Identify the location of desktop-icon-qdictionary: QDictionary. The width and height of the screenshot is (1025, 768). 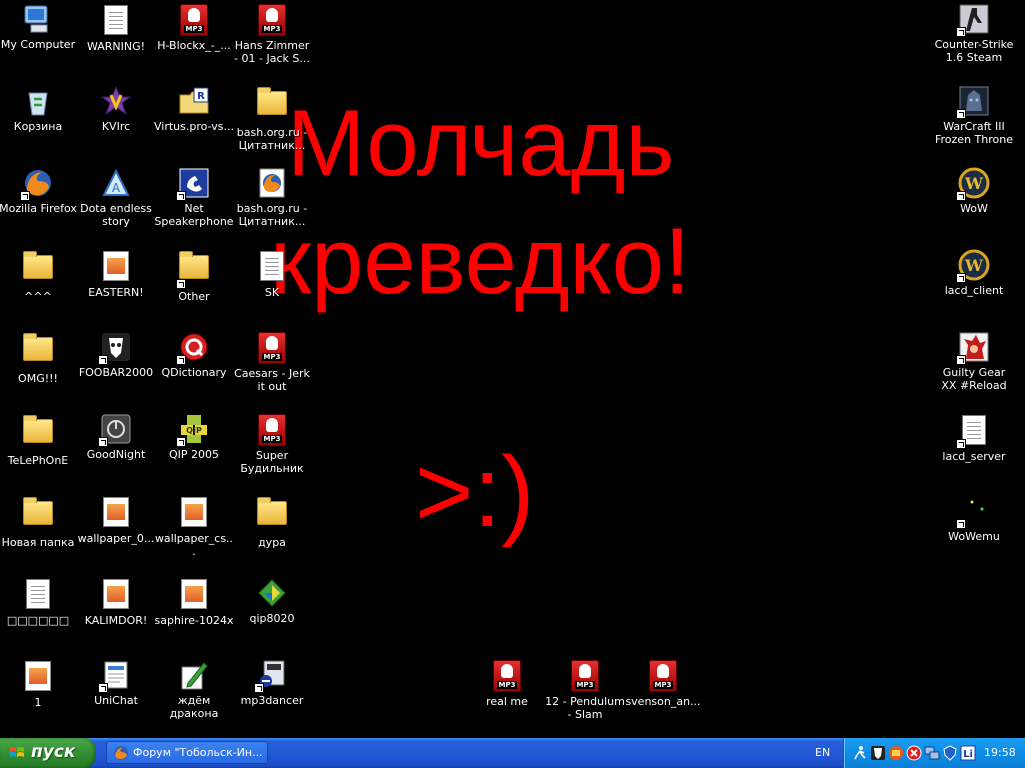
(194, 355).